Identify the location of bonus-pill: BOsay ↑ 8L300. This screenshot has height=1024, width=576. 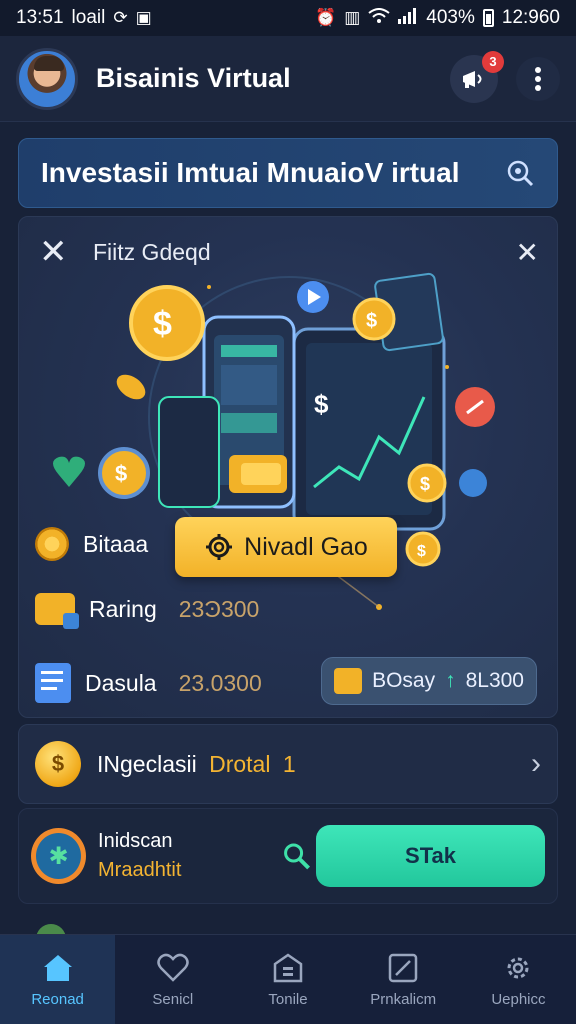
(429, 681).